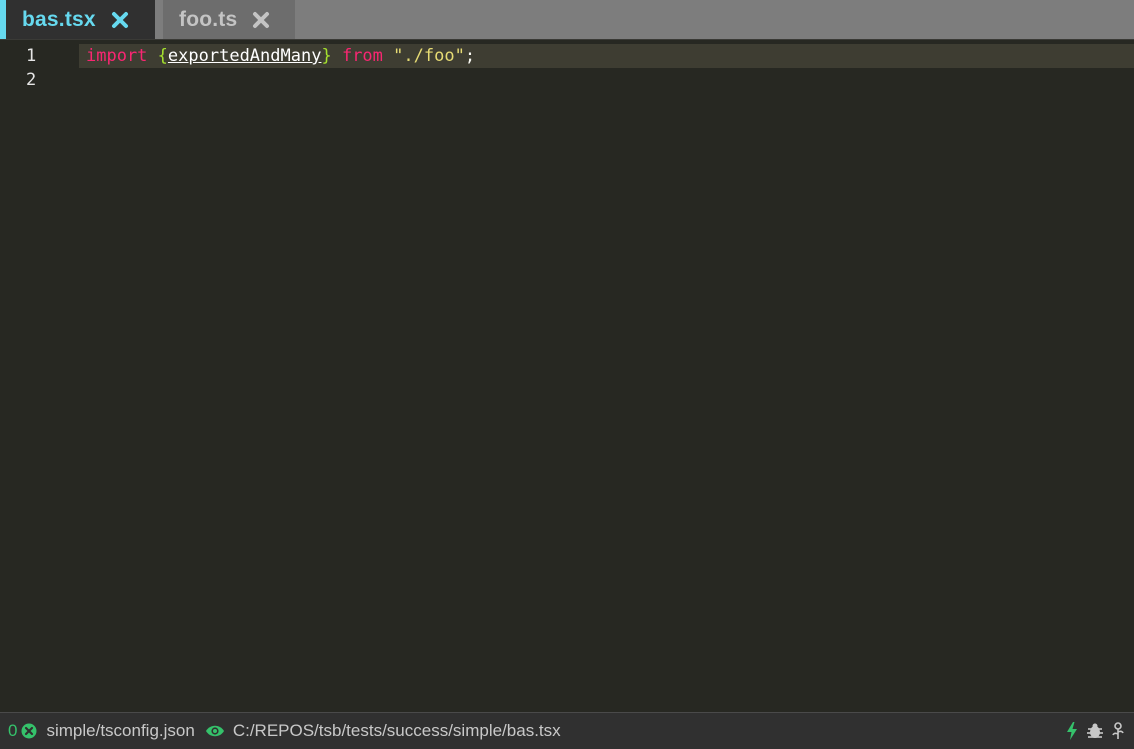 Image resolution: width=1134 pixels, height=749 pixels. Describe the element at coordinates (120, 731) in the screenshot. I see `tsconfig-path: simple/tsconfig.json` at that location.